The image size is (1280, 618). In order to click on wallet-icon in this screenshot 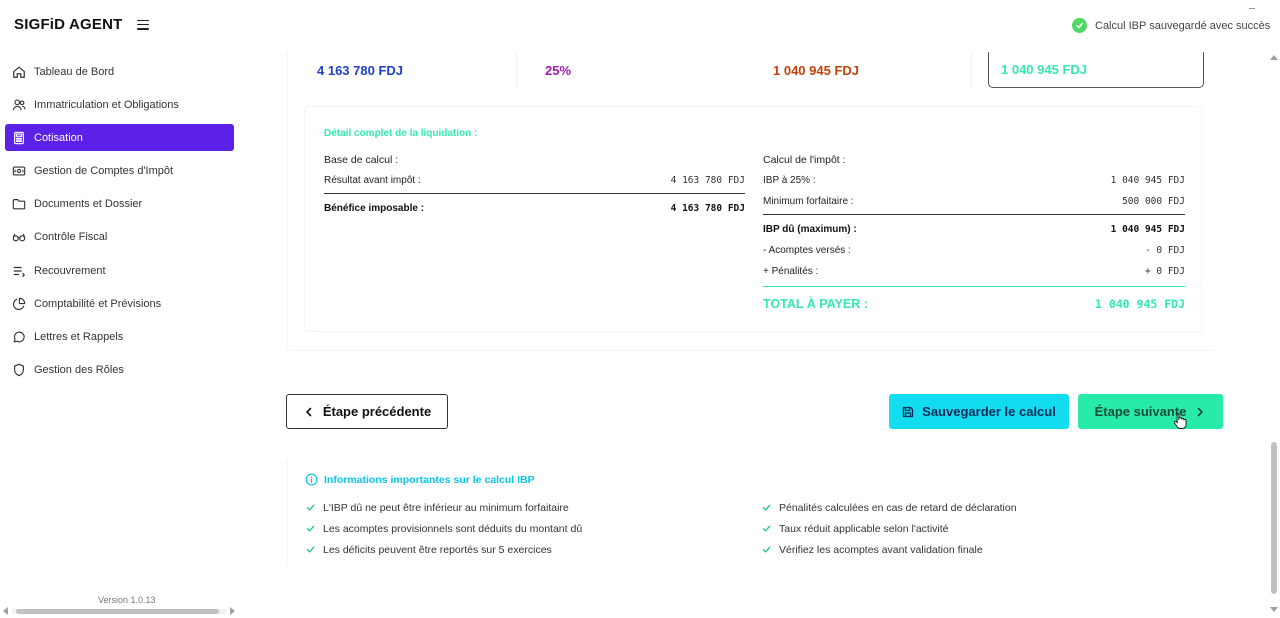, I will do `click(19, 171)`.